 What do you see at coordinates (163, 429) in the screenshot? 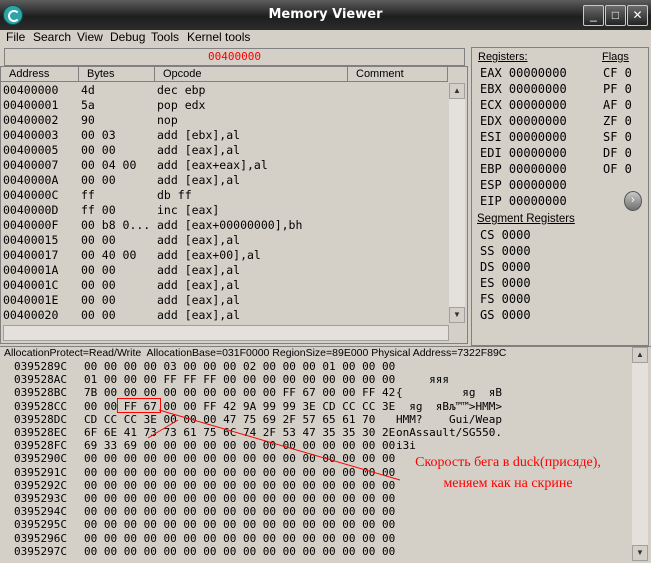
I see `arrow-line-side` at bounding box center [163, 429].